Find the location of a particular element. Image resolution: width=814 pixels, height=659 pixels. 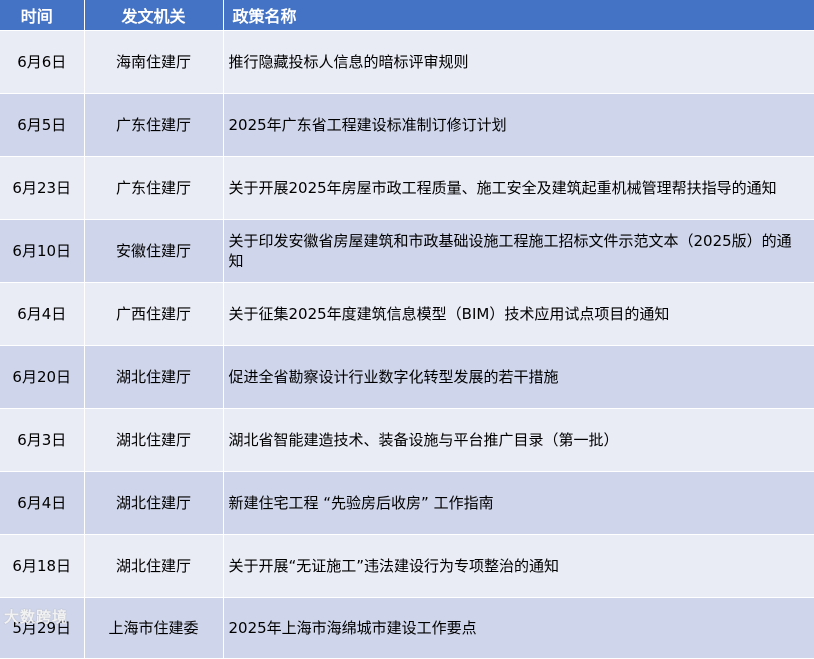

row-policy-name: 2025年上海市海绵城市建设工作要点 is located at coordinates (518, 628).